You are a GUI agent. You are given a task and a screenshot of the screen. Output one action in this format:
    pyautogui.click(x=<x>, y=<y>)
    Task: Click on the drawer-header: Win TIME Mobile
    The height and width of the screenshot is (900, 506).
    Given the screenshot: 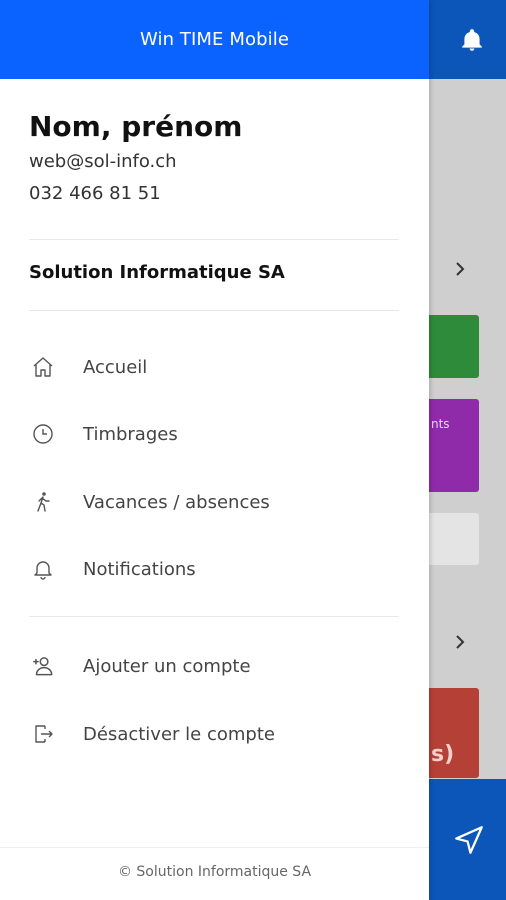 What is the action you would take?
    pyautogui.click(x=214, y=39)
    